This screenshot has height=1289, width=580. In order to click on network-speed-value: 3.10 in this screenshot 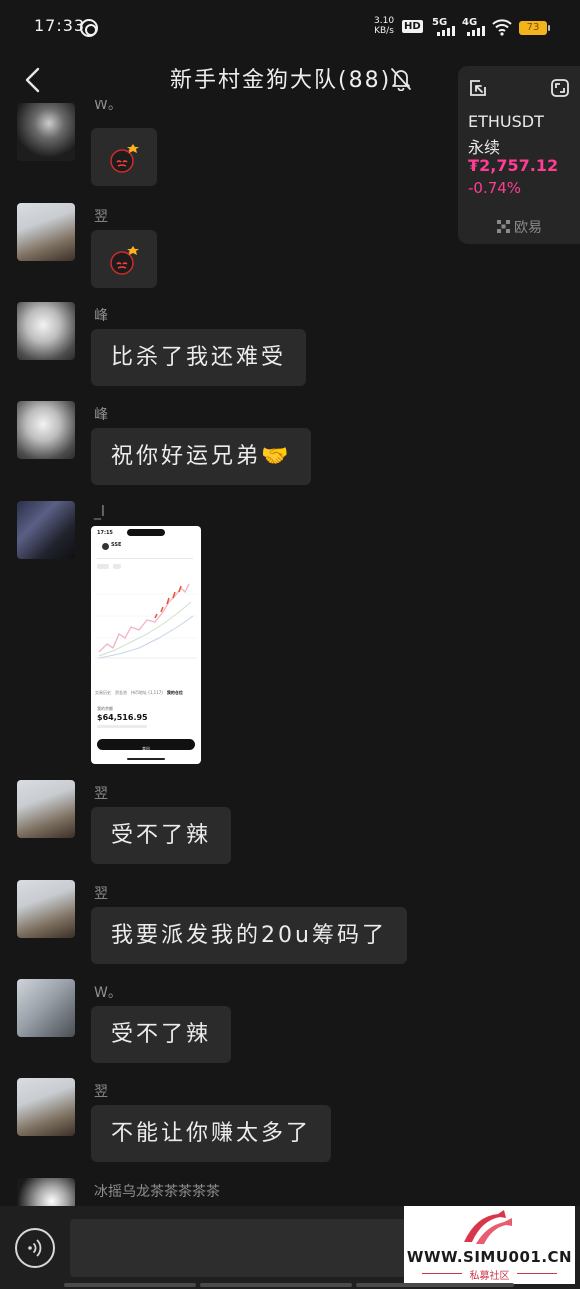, I will do `click(384, 21)`.